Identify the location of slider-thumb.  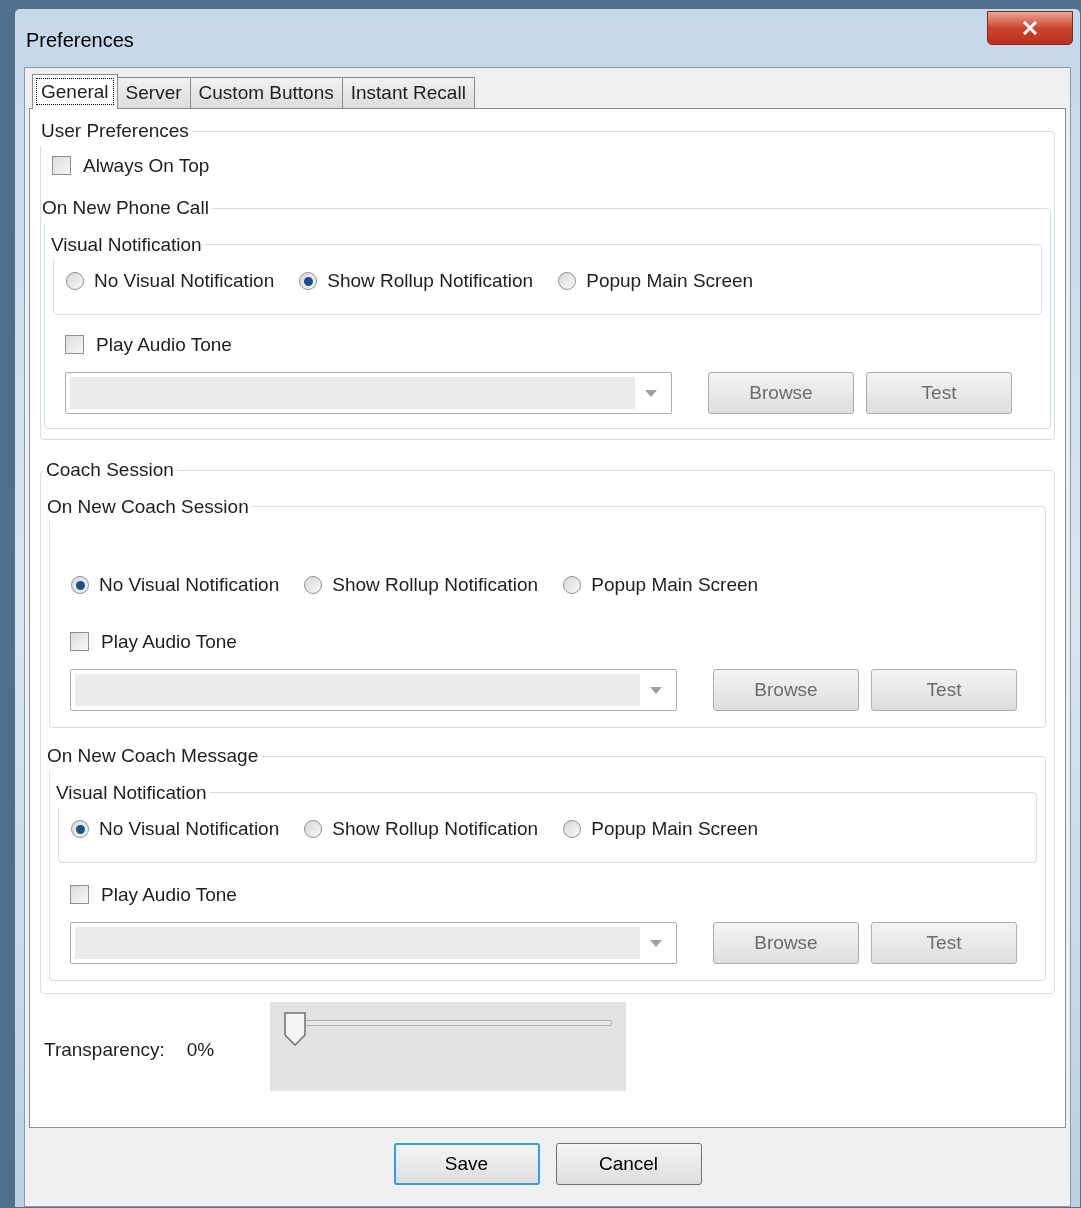
(295, 1029).